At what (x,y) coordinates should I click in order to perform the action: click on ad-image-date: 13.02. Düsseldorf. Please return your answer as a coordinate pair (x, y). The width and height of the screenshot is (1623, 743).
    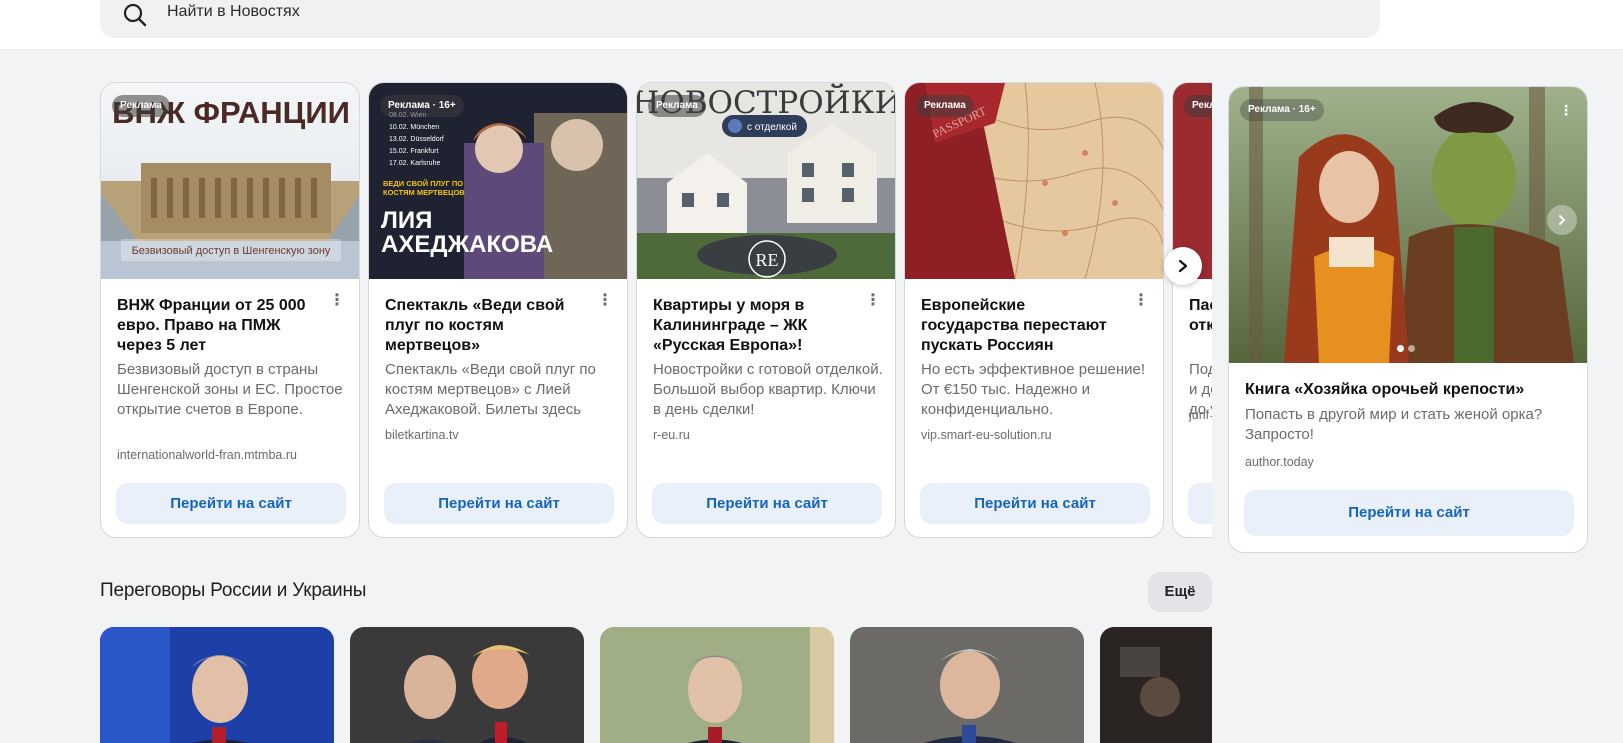
    Looking at the image, I should click on (416, 139).